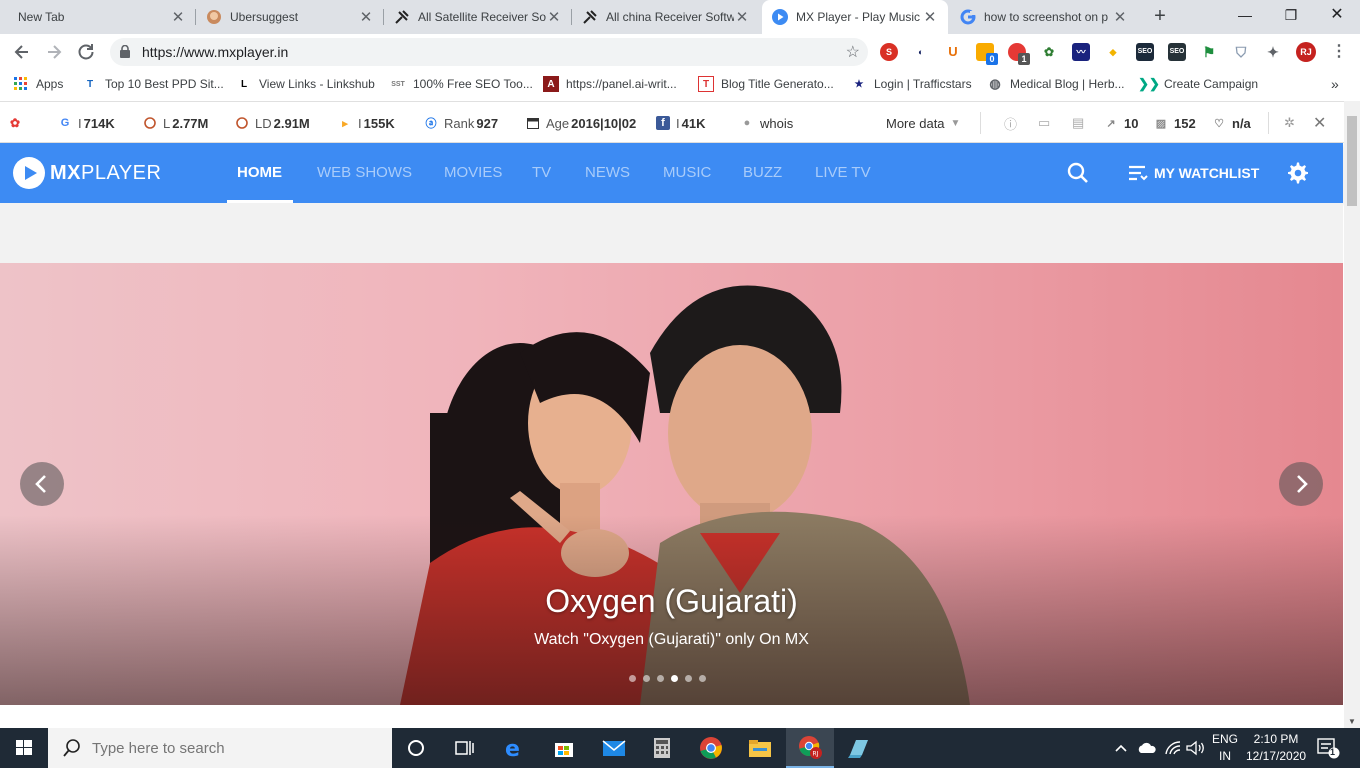 The image size is (1360, 771). What do you see at coordinates (366, 123) in the screenshot?
I see `seo-bing-index: ▸ I 155K` at bounding box center [366, 123].